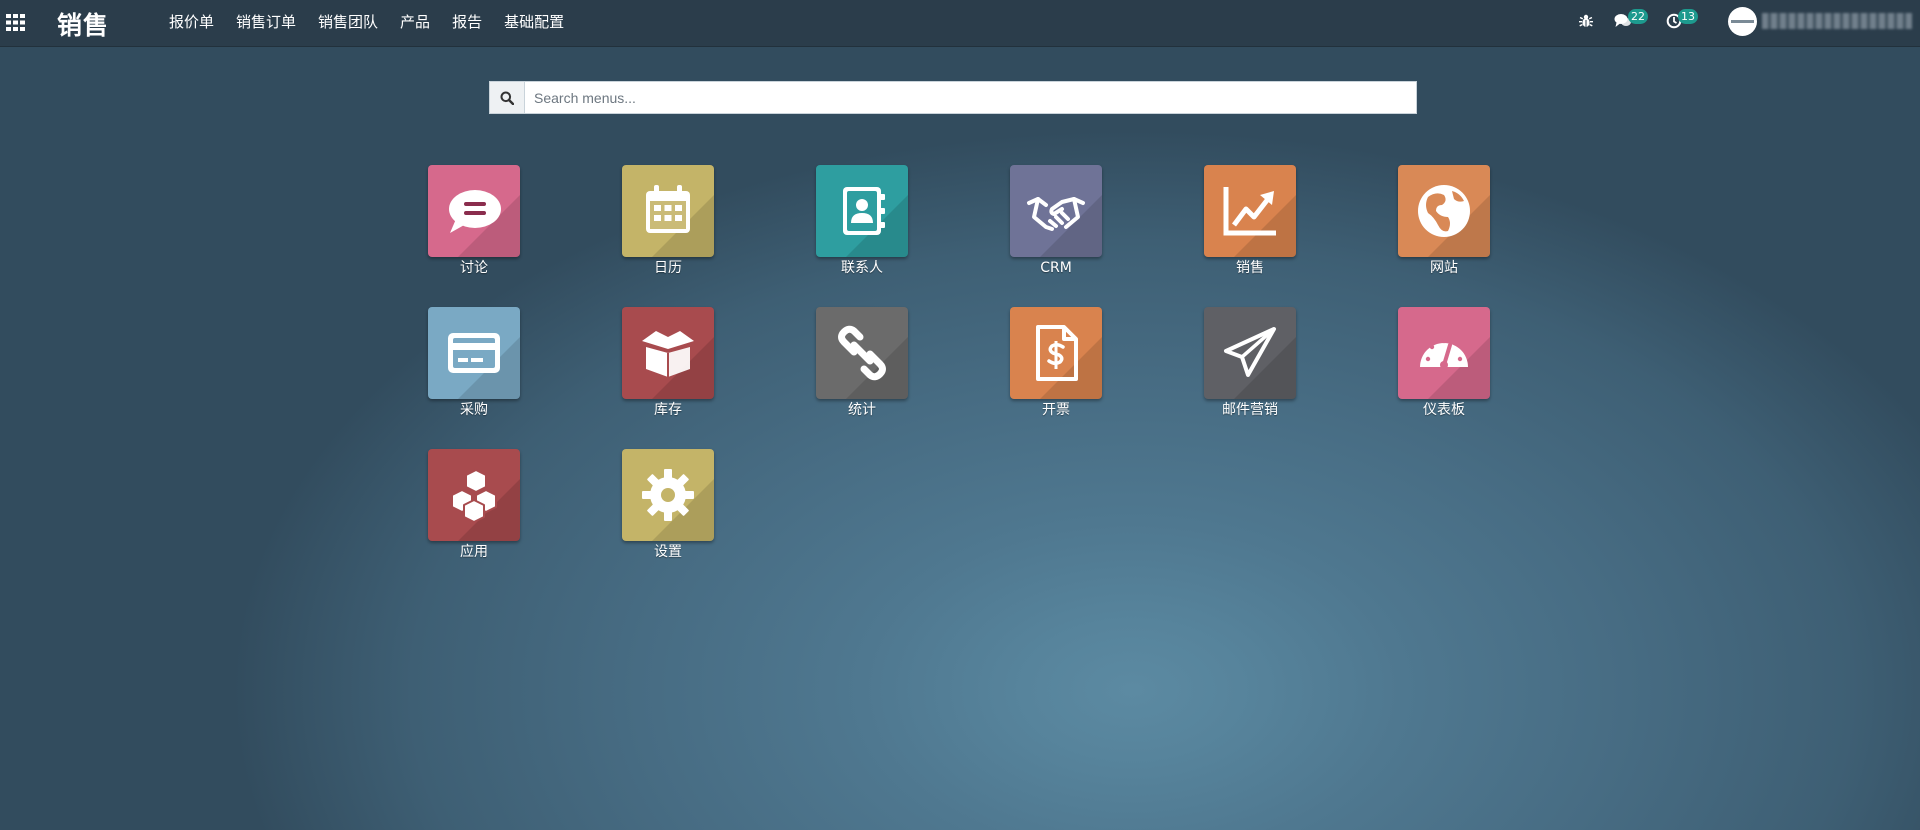 The image size is (1920, 830). I want to click on user-name-blurred, so click(1837, 21).